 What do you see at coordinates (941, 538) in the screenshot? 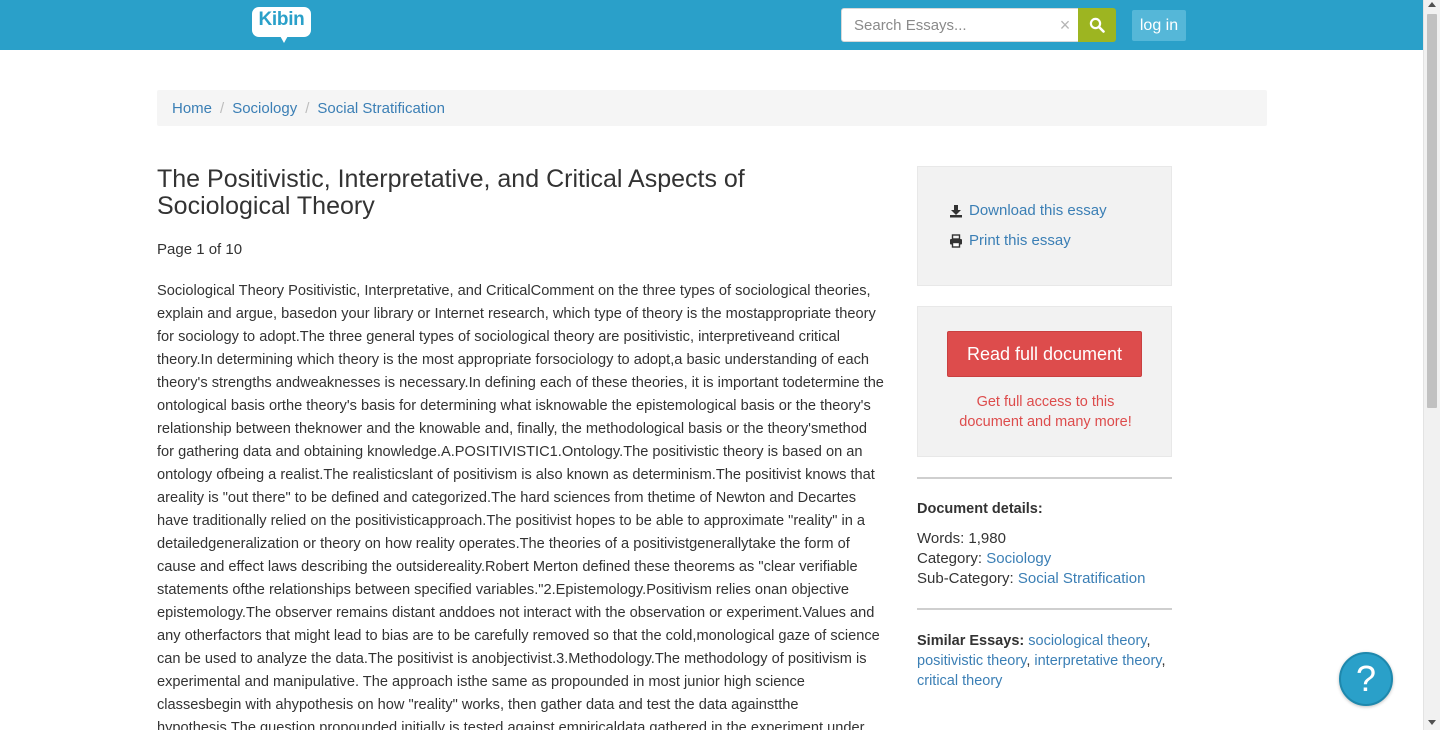
I see `words-label: Words:` at bounding box center [941, 538].